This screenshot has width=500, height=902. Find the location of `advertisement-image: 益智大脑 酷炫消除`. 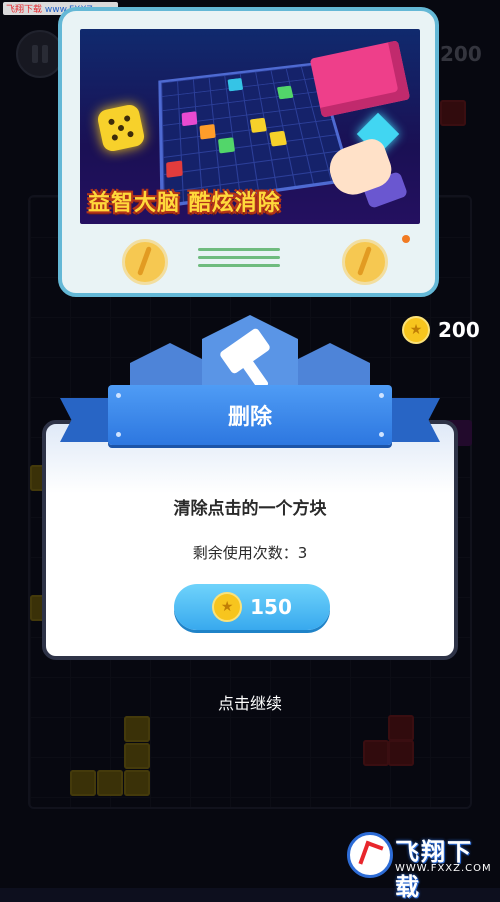

advertisement-image: 益智大脑 酷炫消除 is located at coordinates (250, 126).